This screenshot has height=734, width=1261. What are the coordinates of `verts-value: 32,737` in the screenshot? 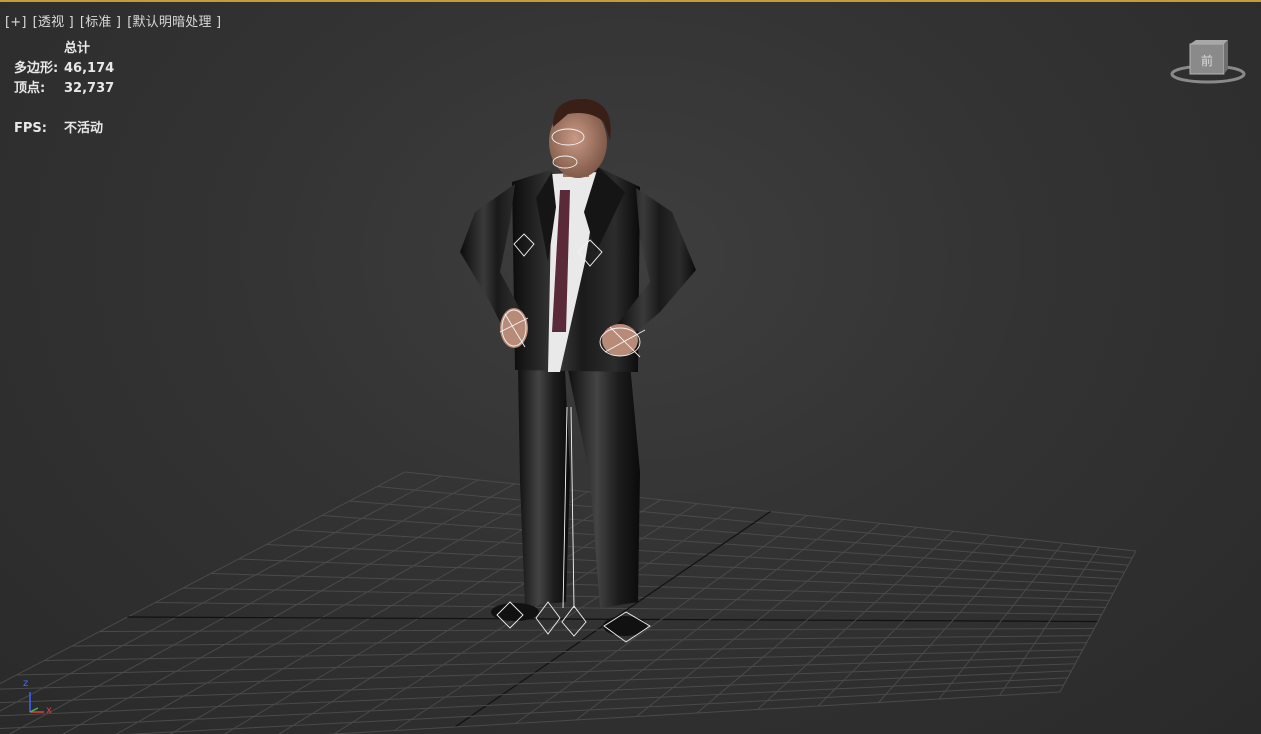 It's located at (89, 88).